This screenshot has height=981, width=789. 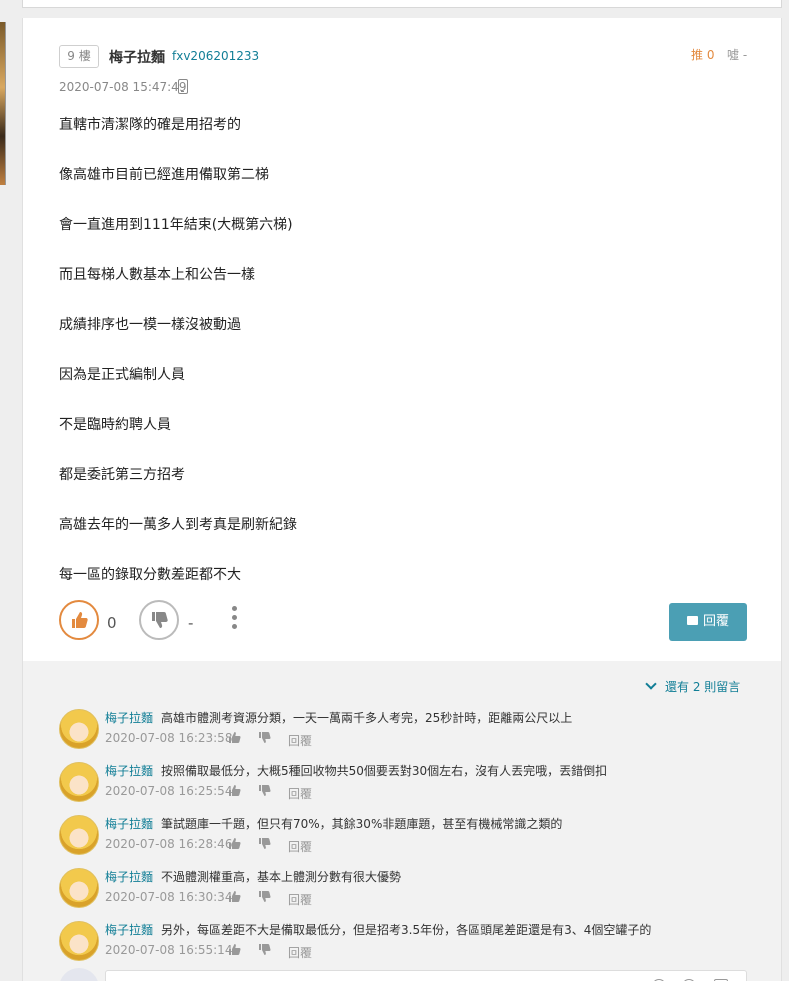 I want to click on comment-text: 不過體測權重高，基本上體測分數有很大優勢, so click(x=281, y=877).